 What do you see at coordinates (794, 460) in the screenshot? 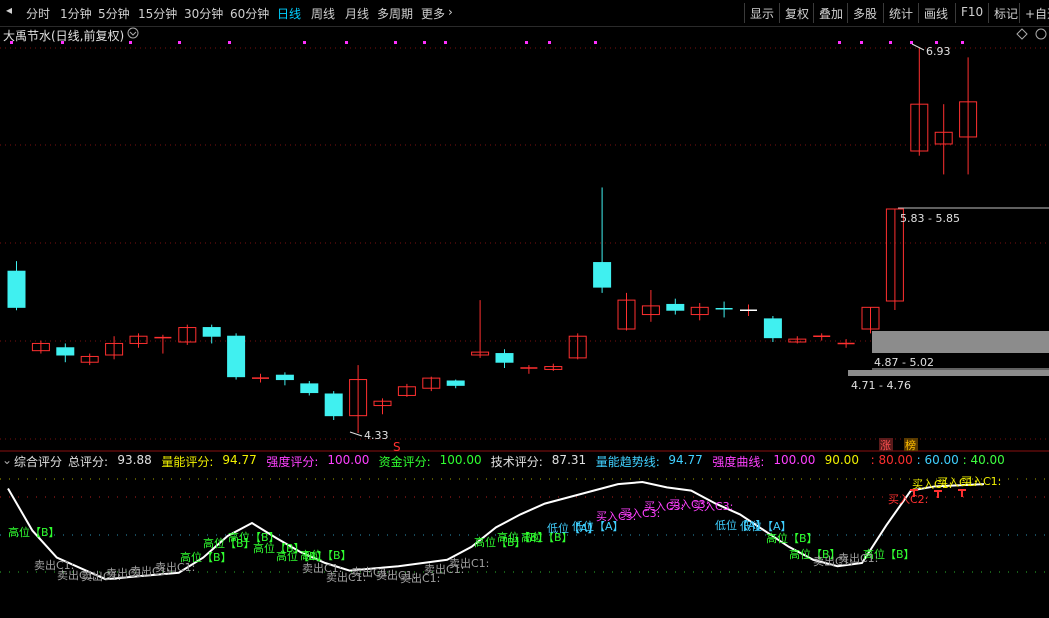
I see `stat-value-6: 100.00` at bounding box center [794, 460].